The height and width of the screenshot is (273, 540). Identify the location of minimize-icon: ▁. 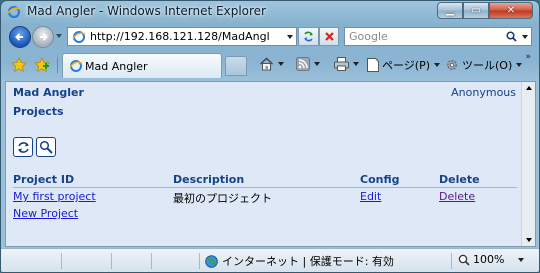
(450, 10).